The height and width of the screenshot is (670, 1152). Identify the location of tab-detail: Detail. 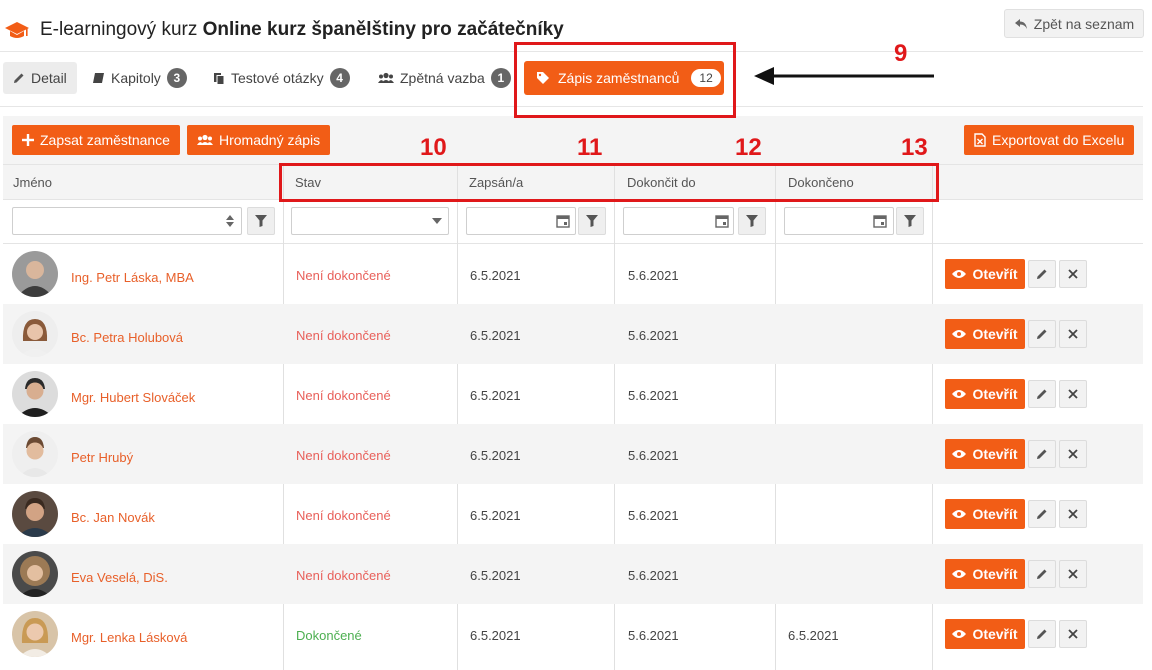
(40, 78).